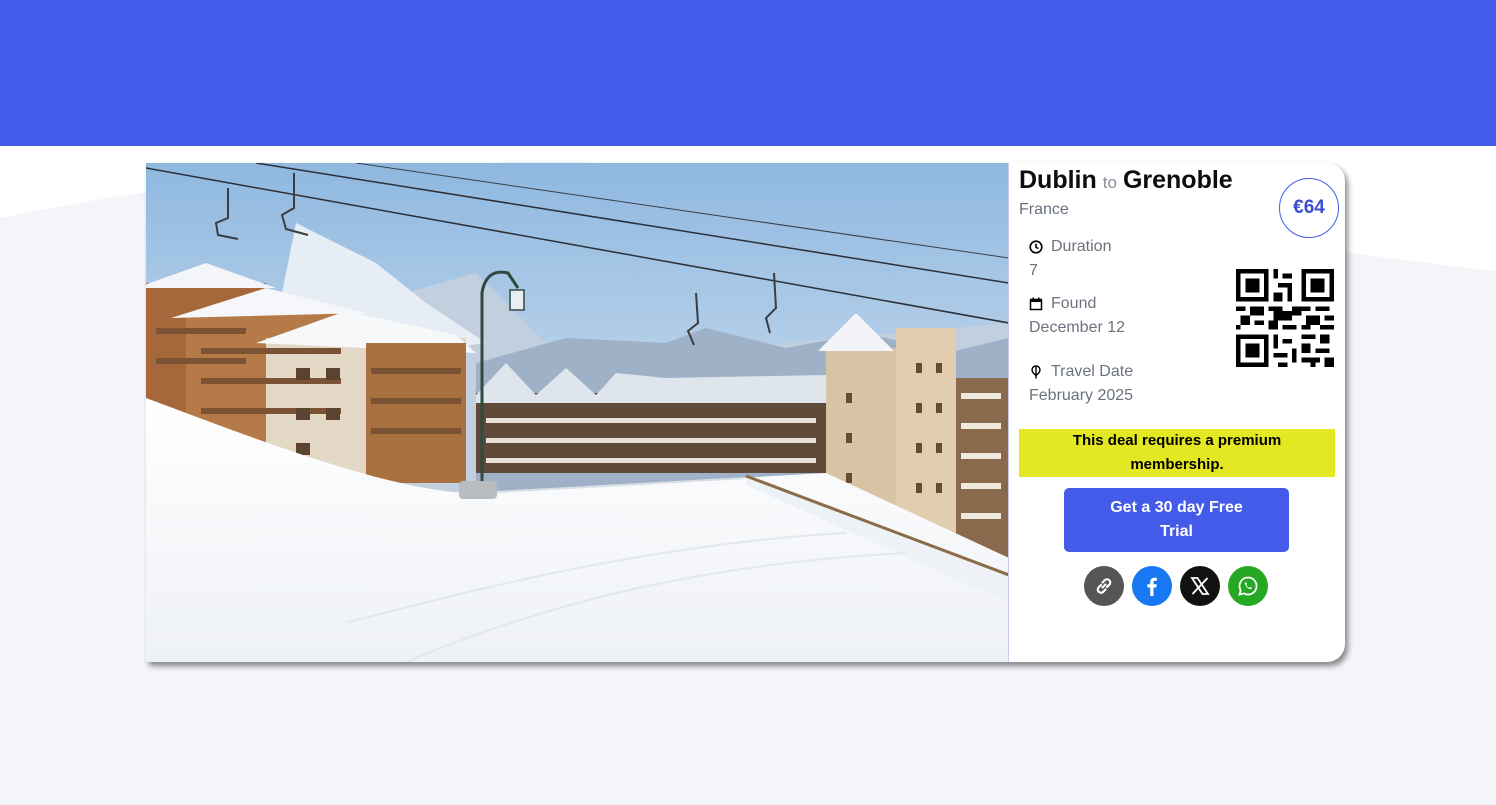  What do you see at coordinates (1058, 180) in the screenshot?
I see `origin-city: Dublin` at bounding box center [1058, 180].